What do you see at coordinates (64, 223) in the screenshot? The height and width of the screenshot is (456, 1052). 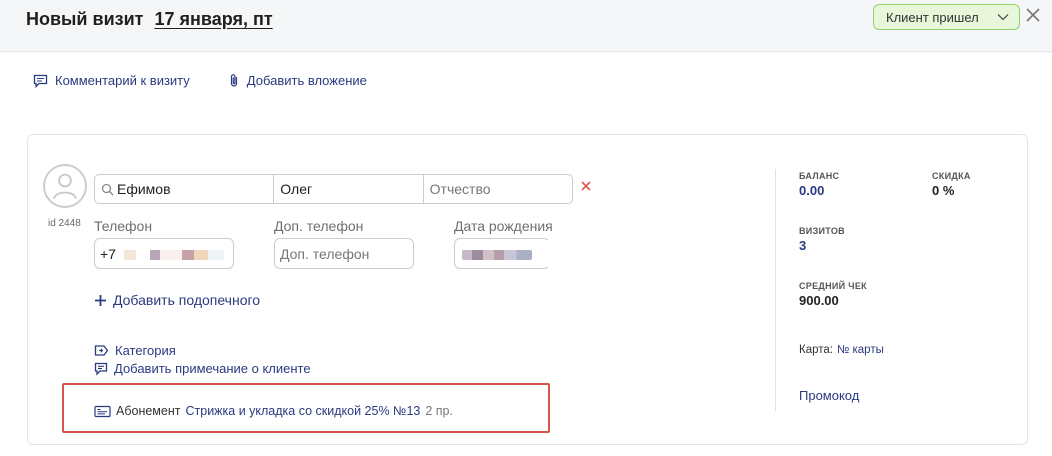 I see `client-id: id 2448` at bounding box center [64, 223].